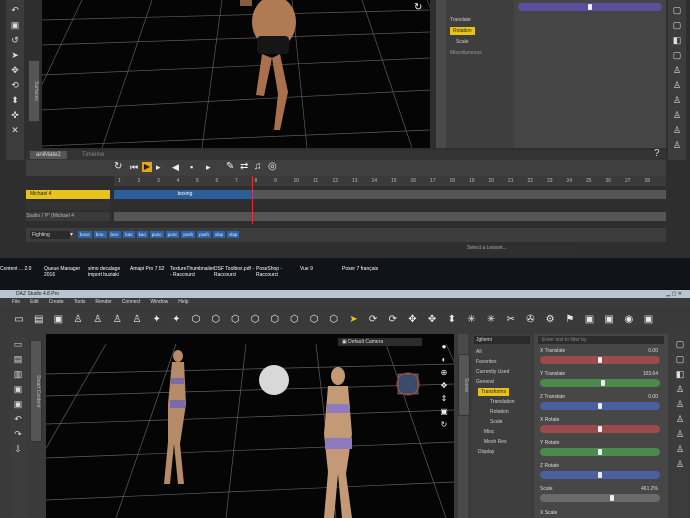 This screenshot has height=518, width=690. Describe the element at coordinates (479, 352) in the screenshot. I see `category-item: All` at that location.